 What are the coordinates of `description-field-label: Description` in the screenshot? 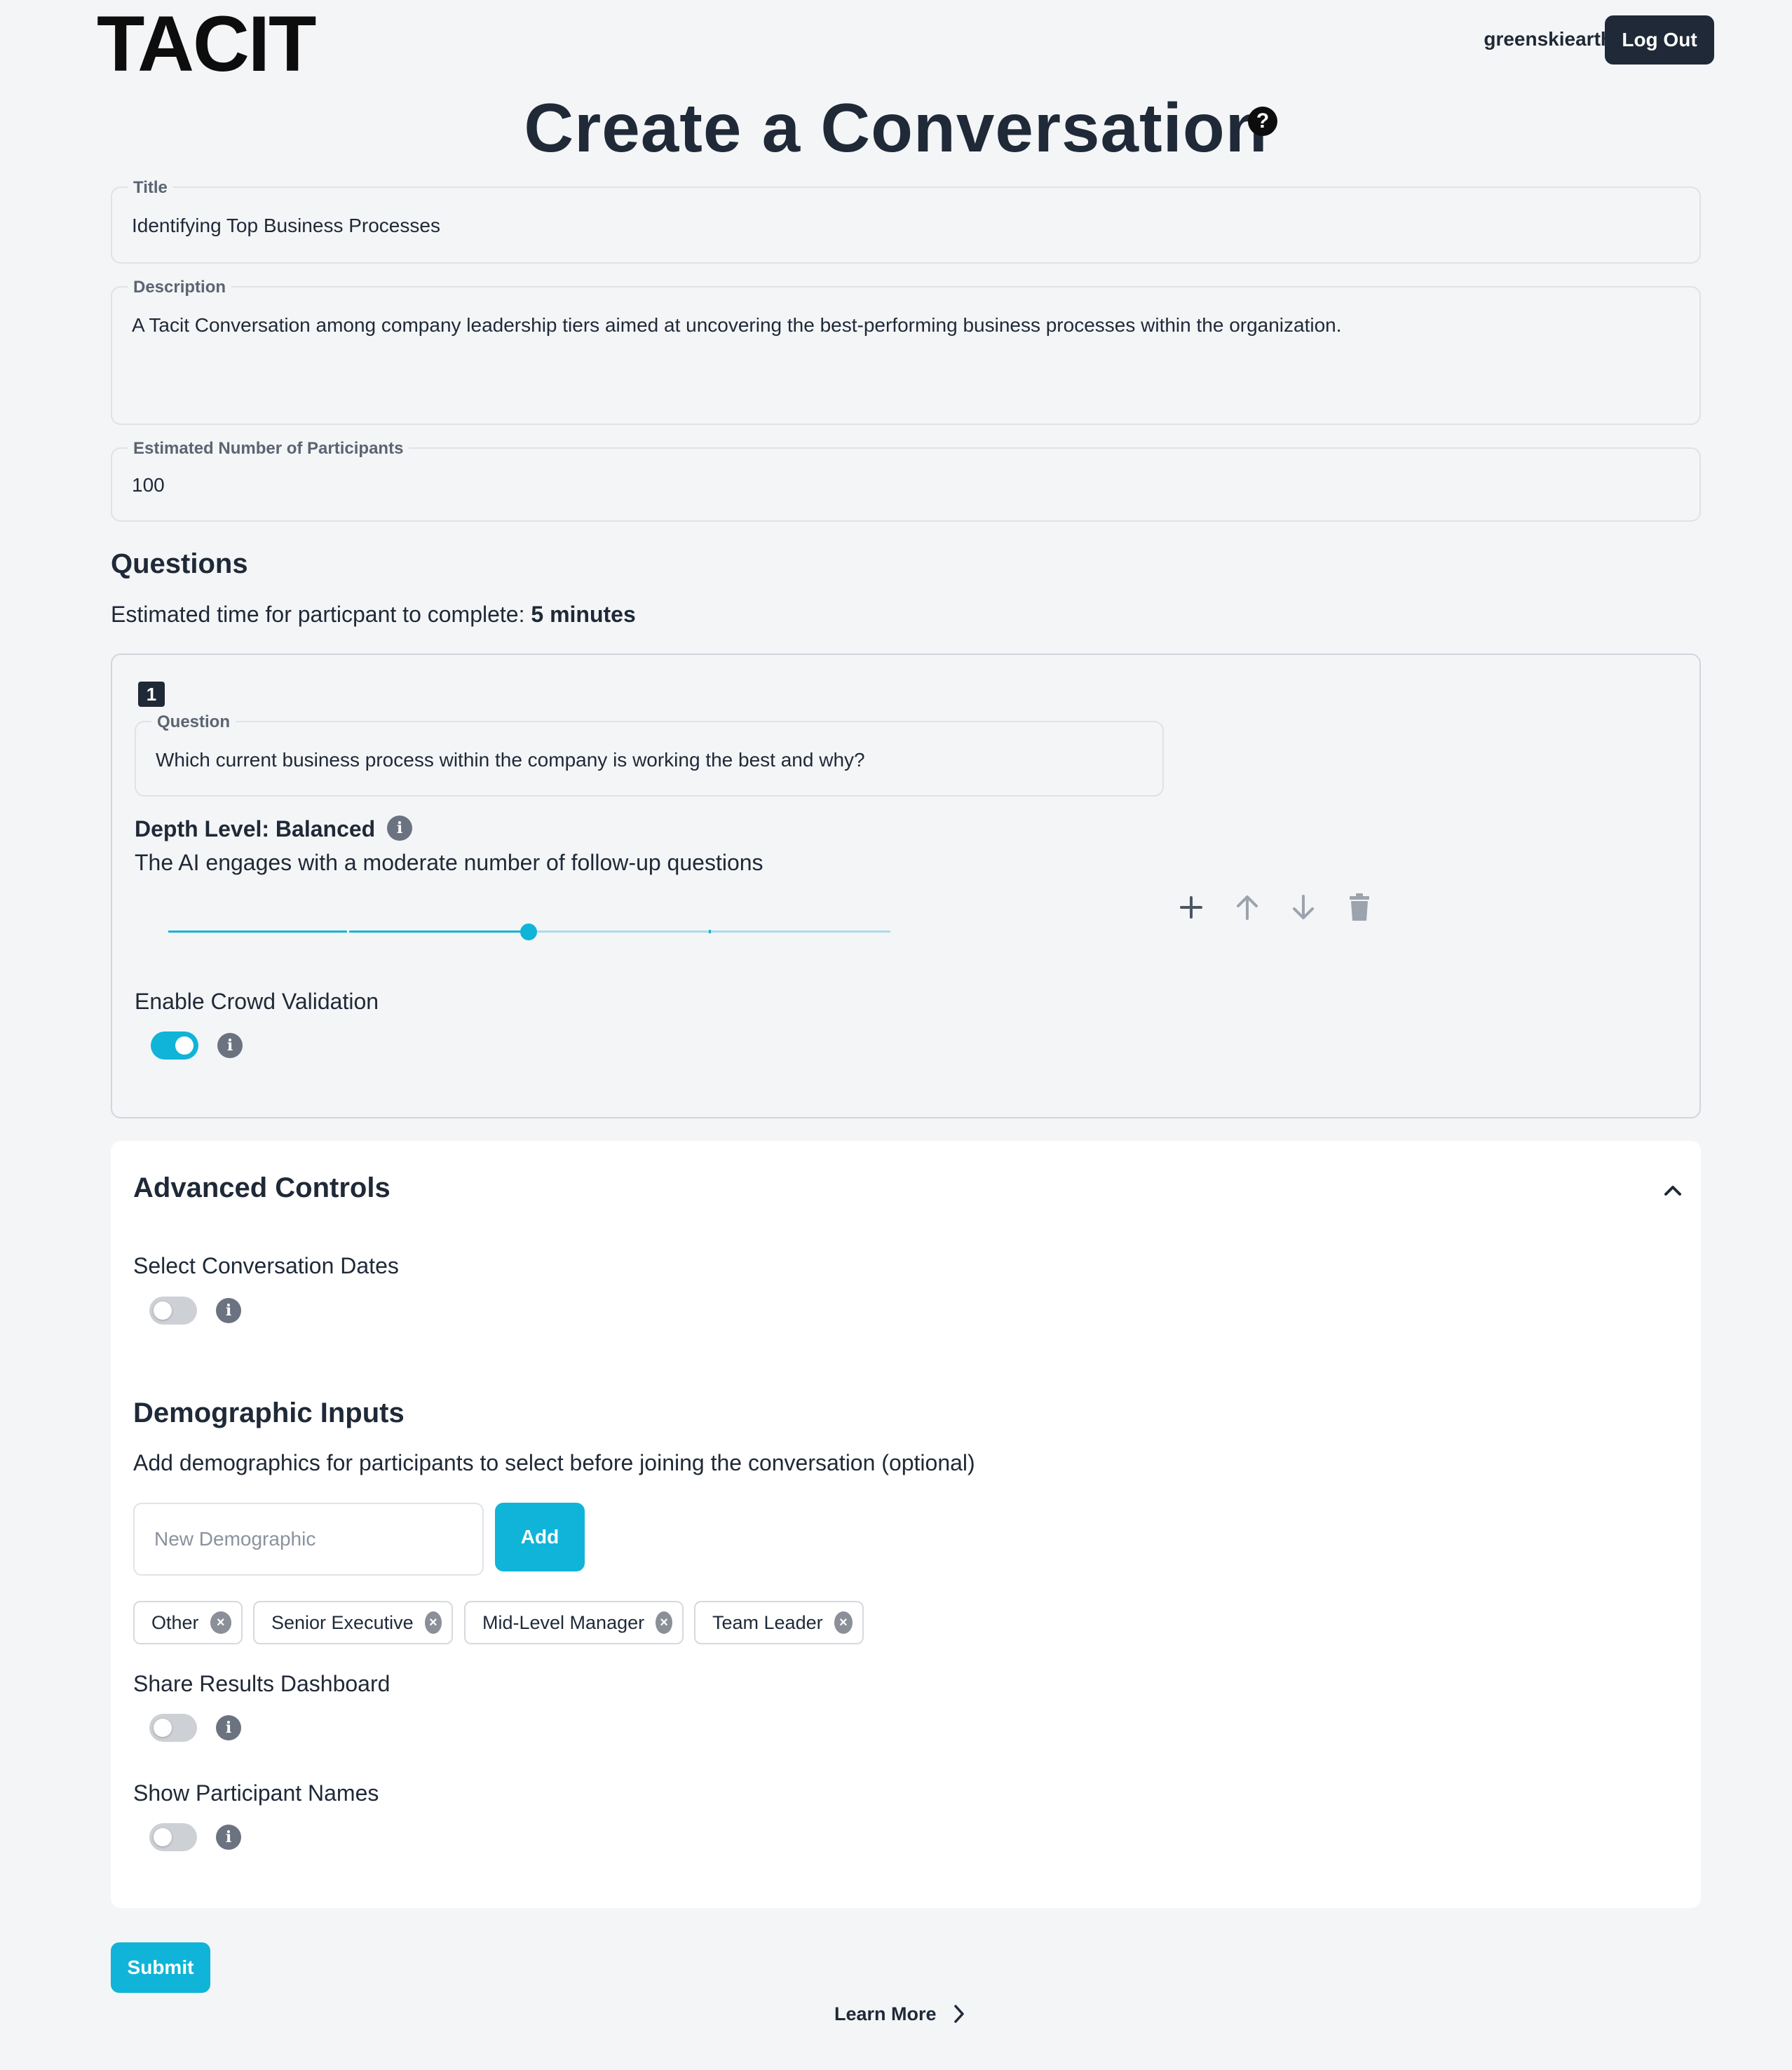 It's located at (180, 287).